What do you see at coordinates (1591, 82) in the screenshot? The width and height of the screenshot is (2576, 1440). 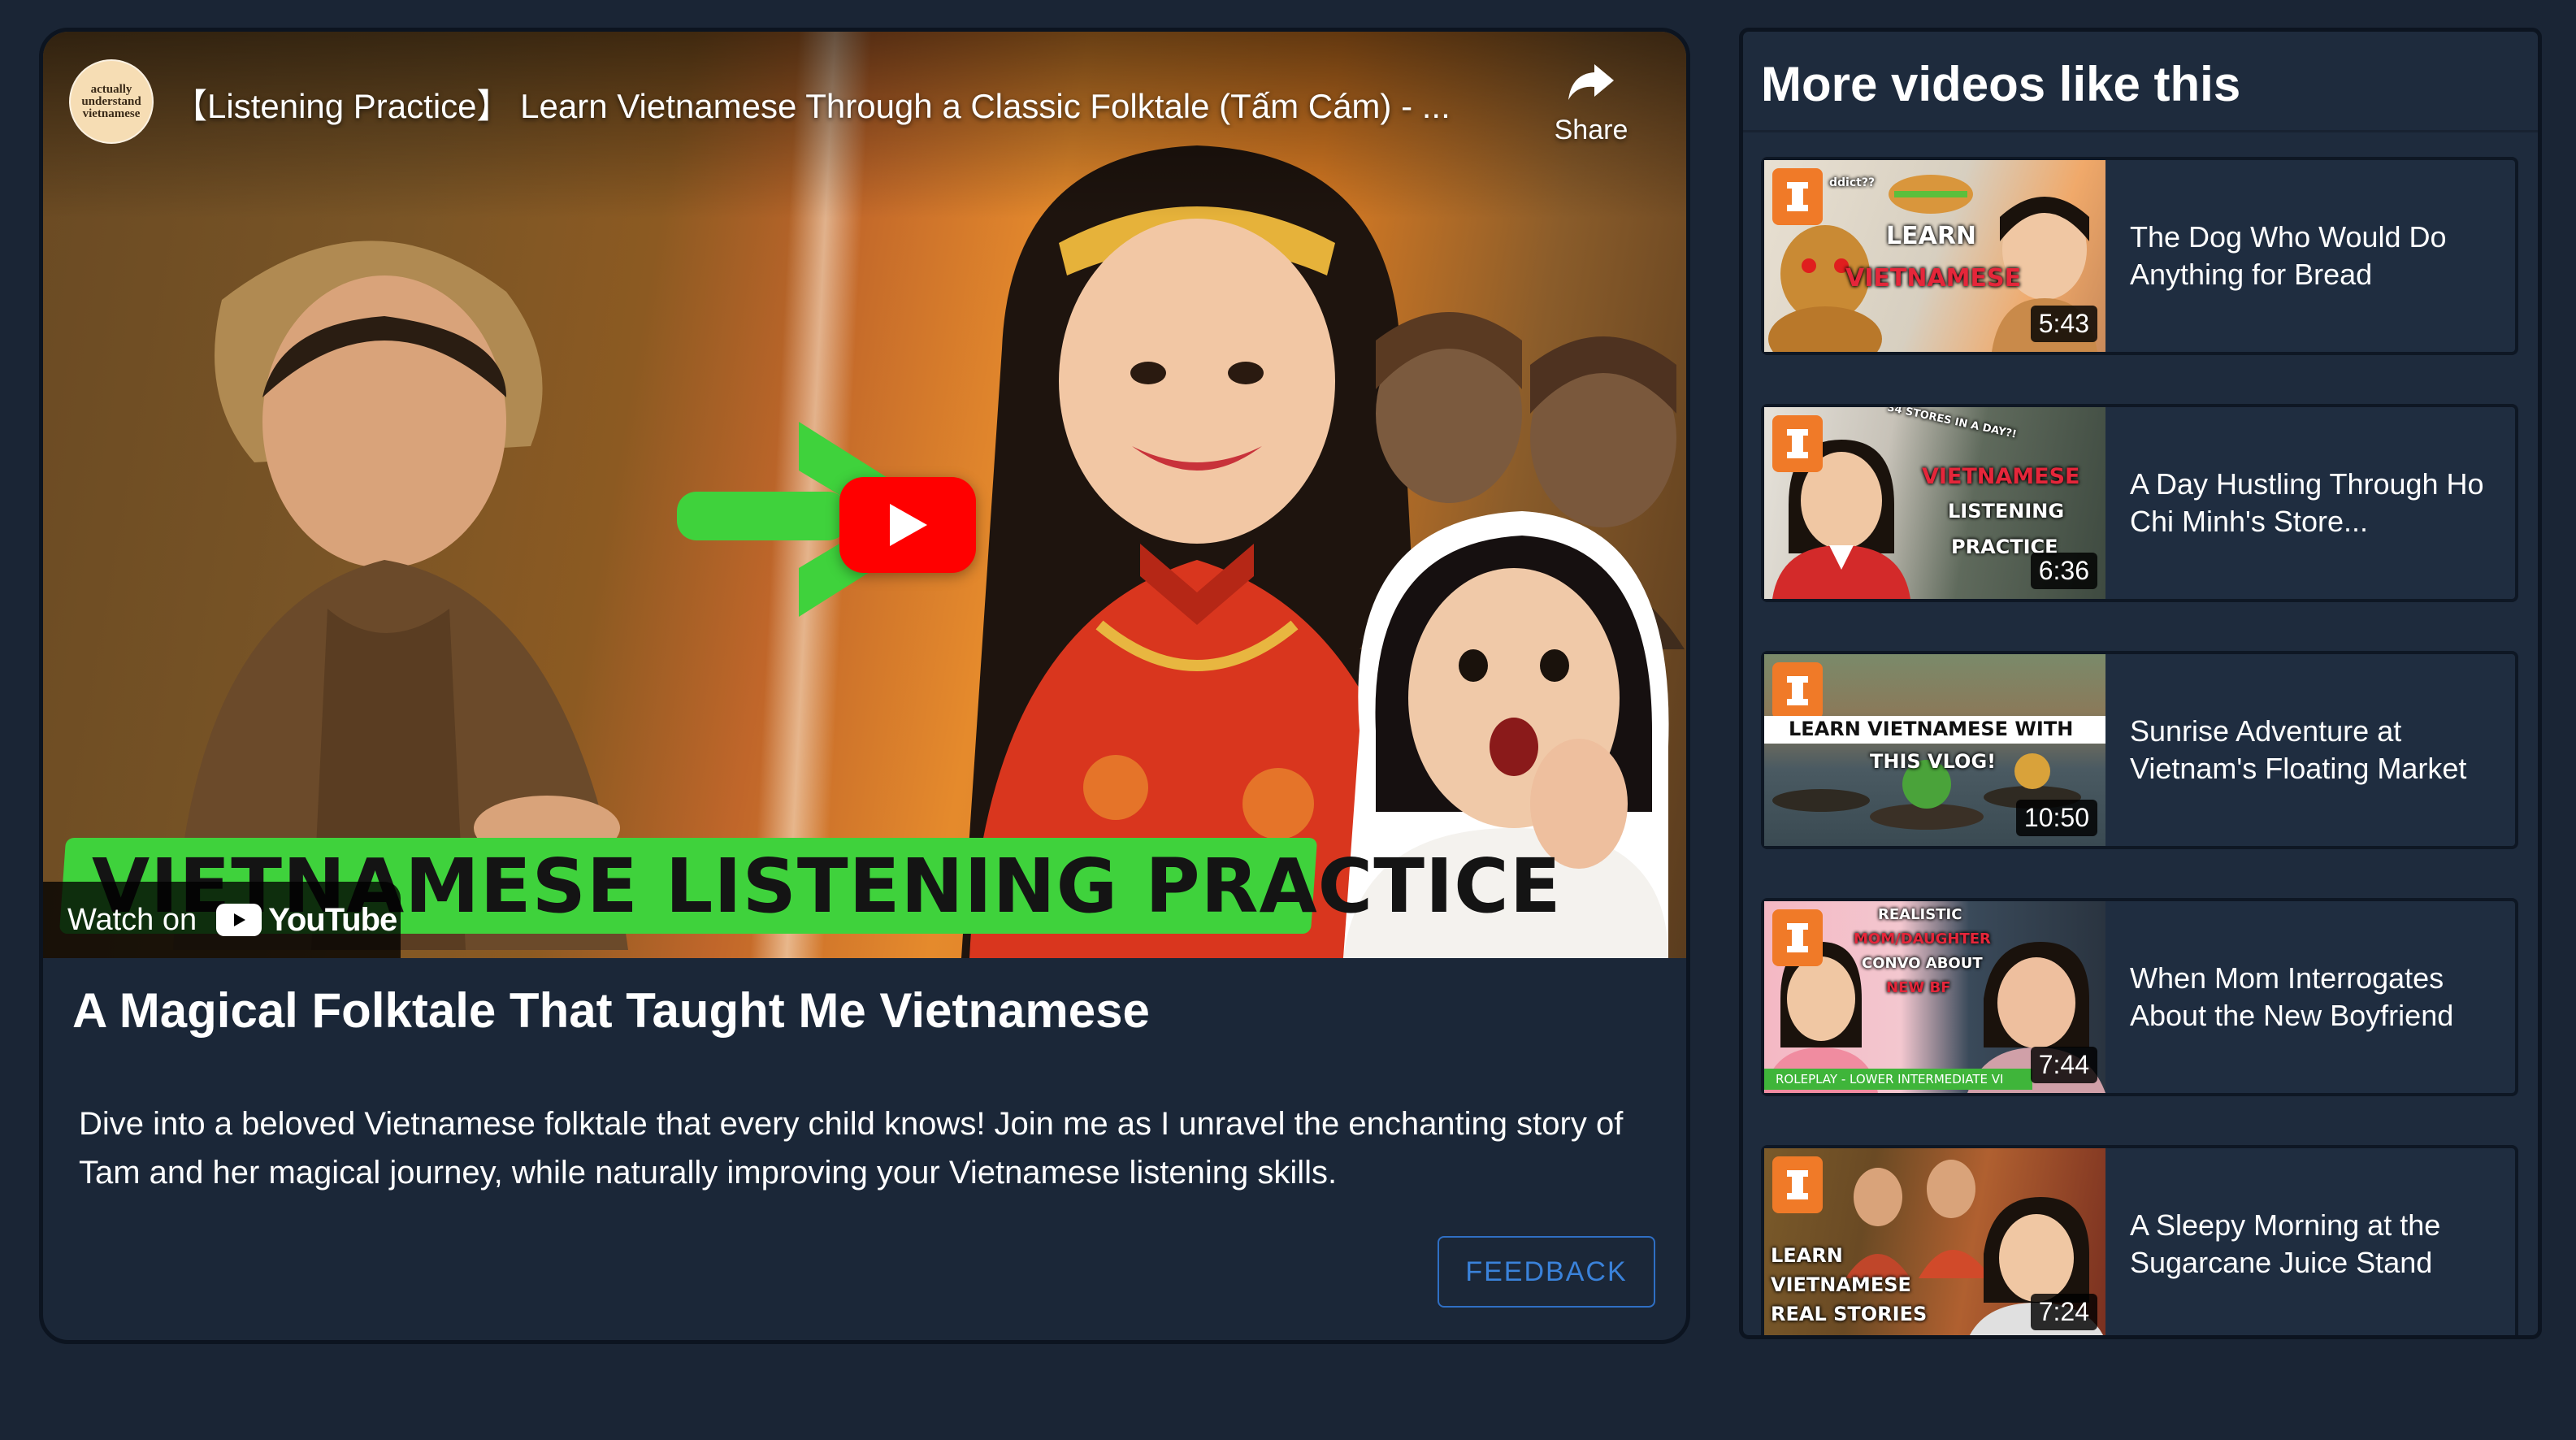 I see `share-icon` at bounding box center [1591, 82].